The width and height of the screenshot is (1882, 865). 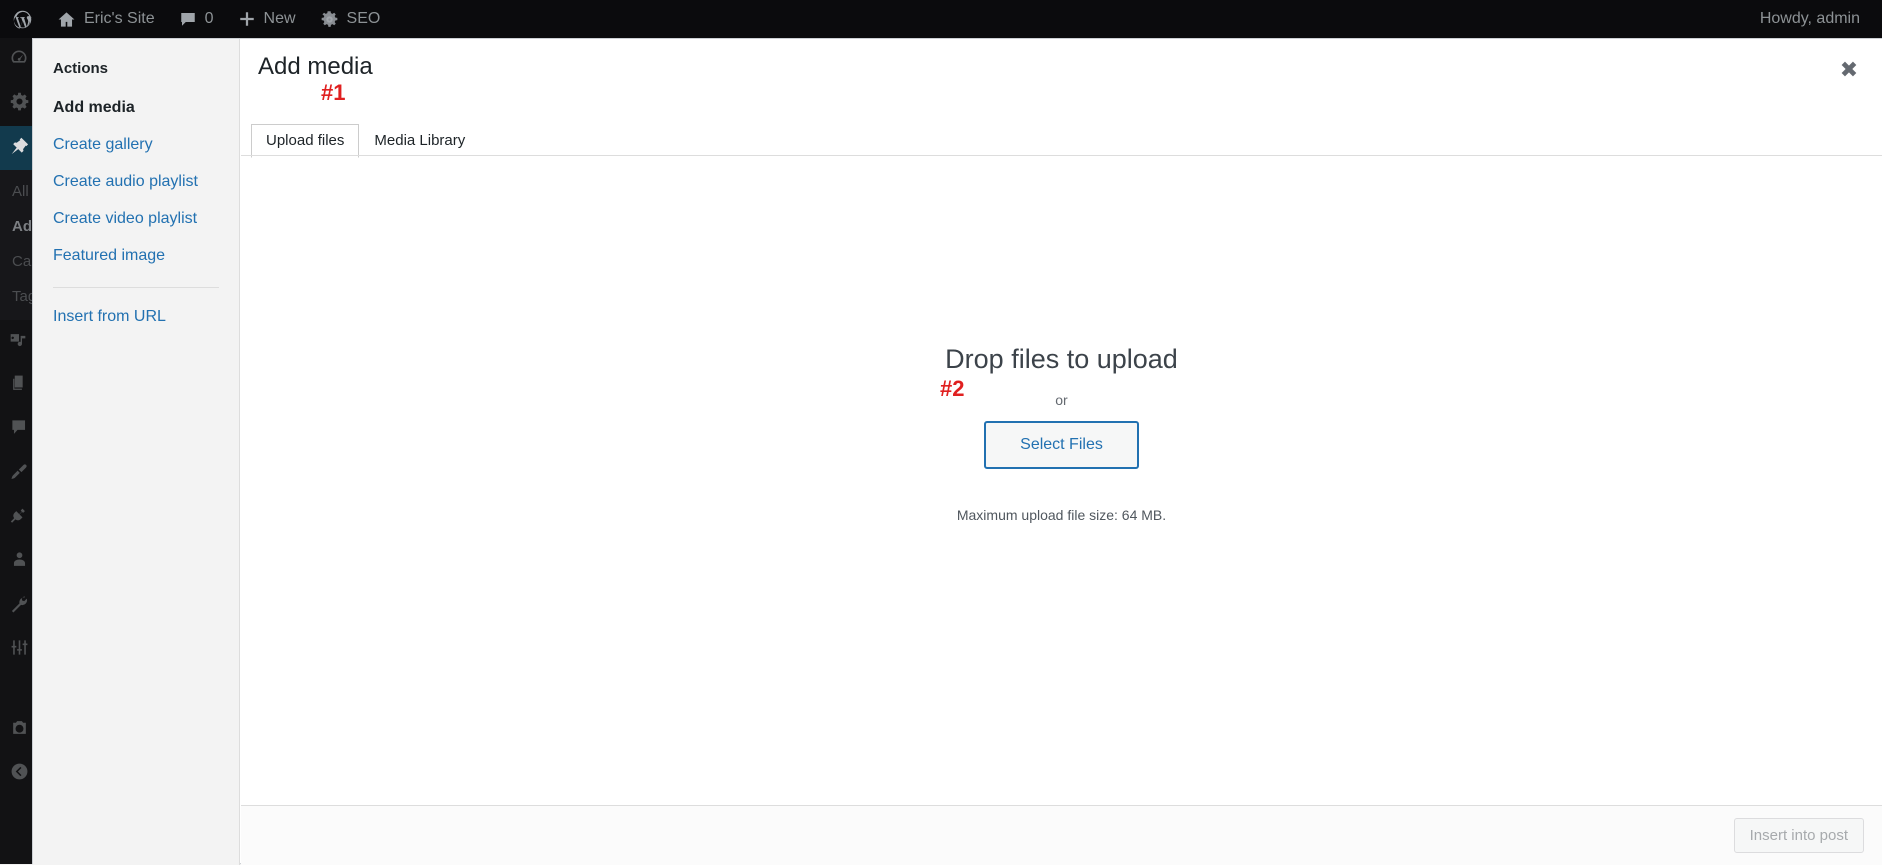 I want to click on collapse-icon, so click(x=19, y=774).